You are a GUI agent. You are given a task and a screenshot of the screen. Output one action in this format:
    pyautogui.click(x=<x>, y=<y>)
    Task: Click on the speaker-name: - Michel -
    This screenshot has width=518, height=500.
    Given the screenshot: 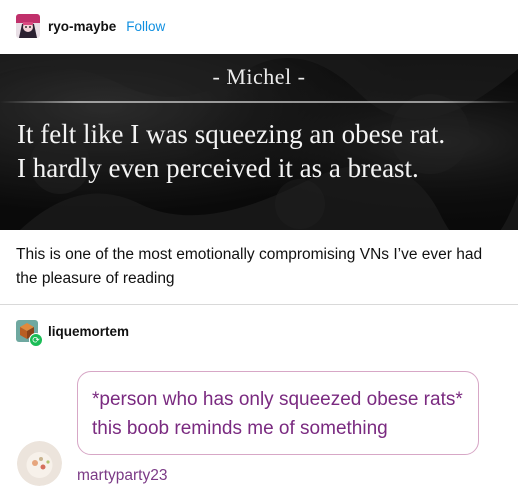 What is the action you would take?
    pyautogui.click(x=259, y=76)
    